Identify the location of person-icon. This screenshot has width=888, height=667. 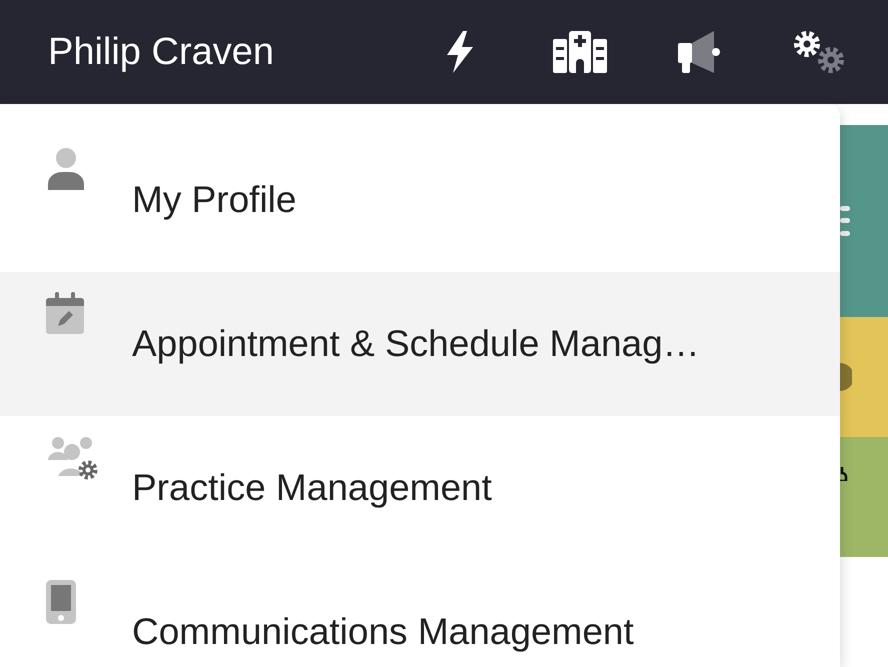
(66, 169).